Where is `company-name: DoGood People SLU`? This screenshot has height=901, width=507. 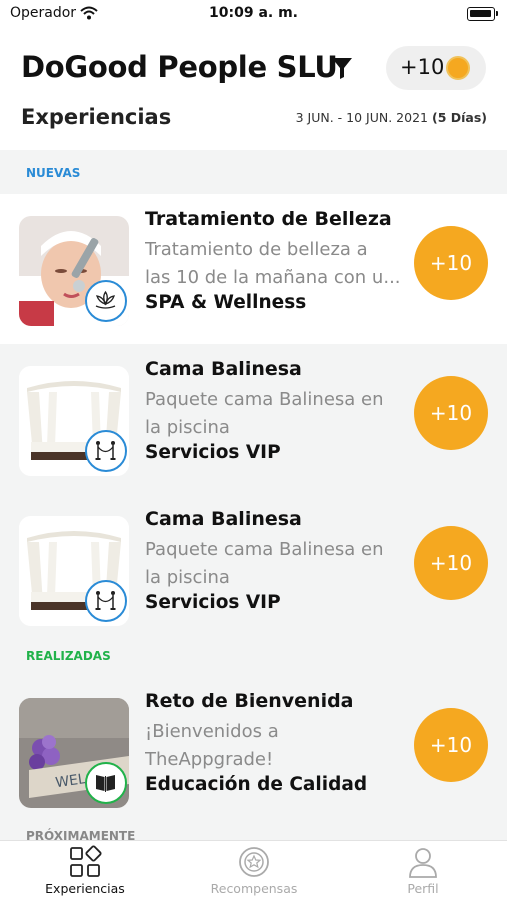
company-name: DoGood People SLU is located at coordinates (179, 67).